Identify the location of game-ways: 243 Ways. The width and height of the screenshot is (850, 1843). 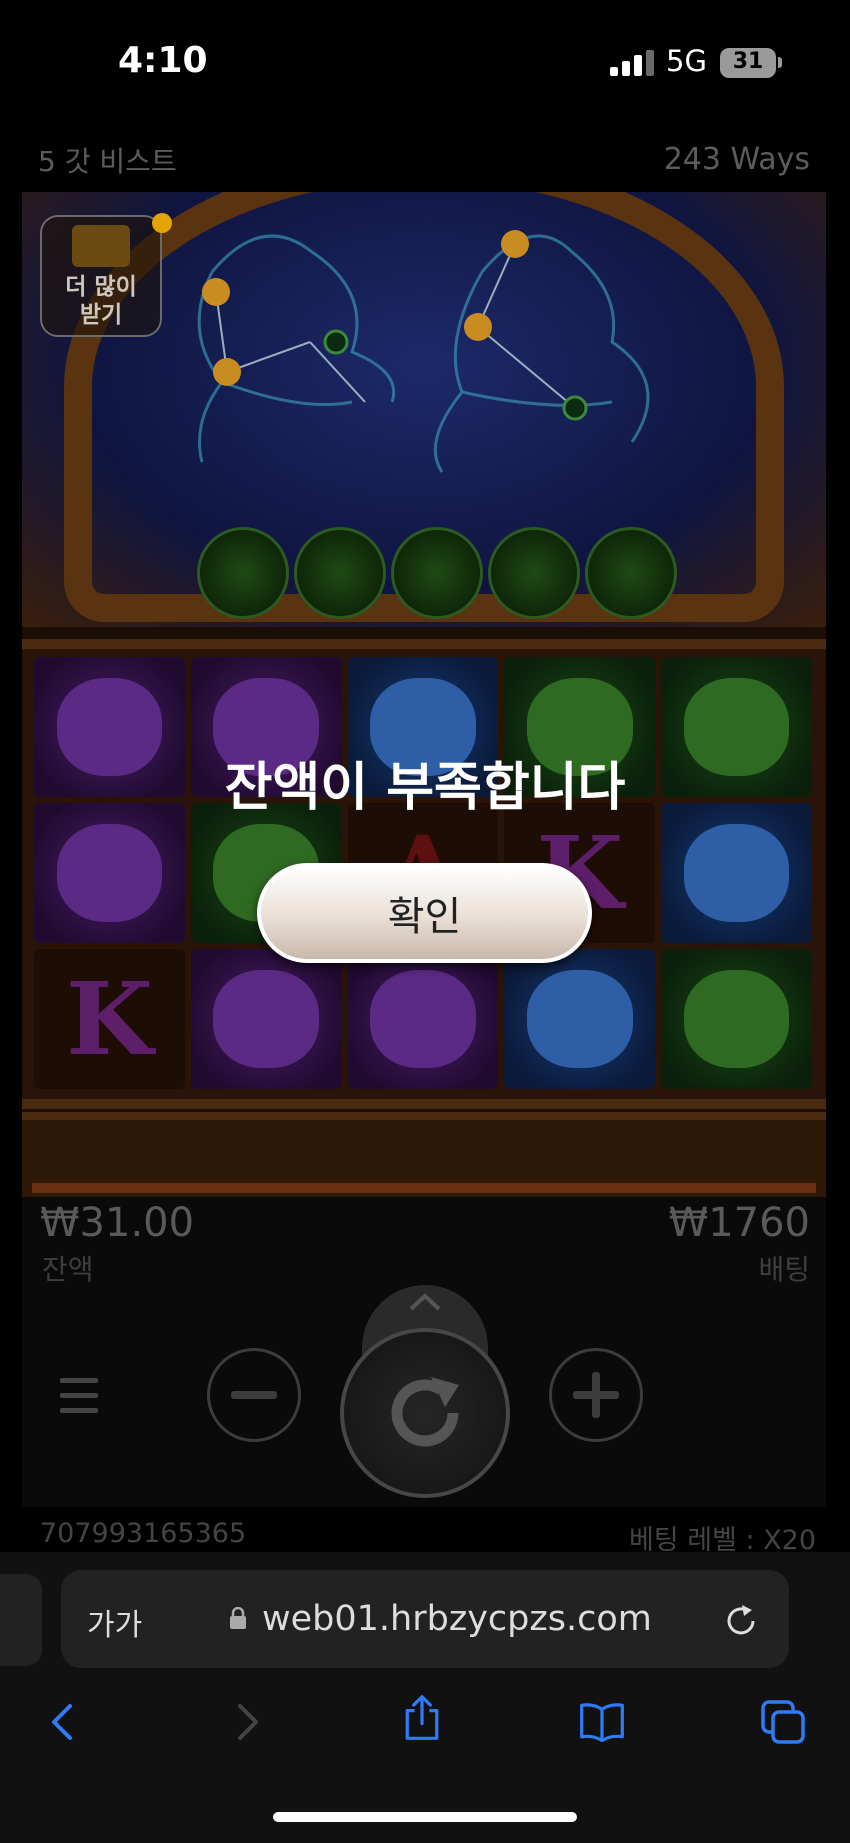
(736, 159).